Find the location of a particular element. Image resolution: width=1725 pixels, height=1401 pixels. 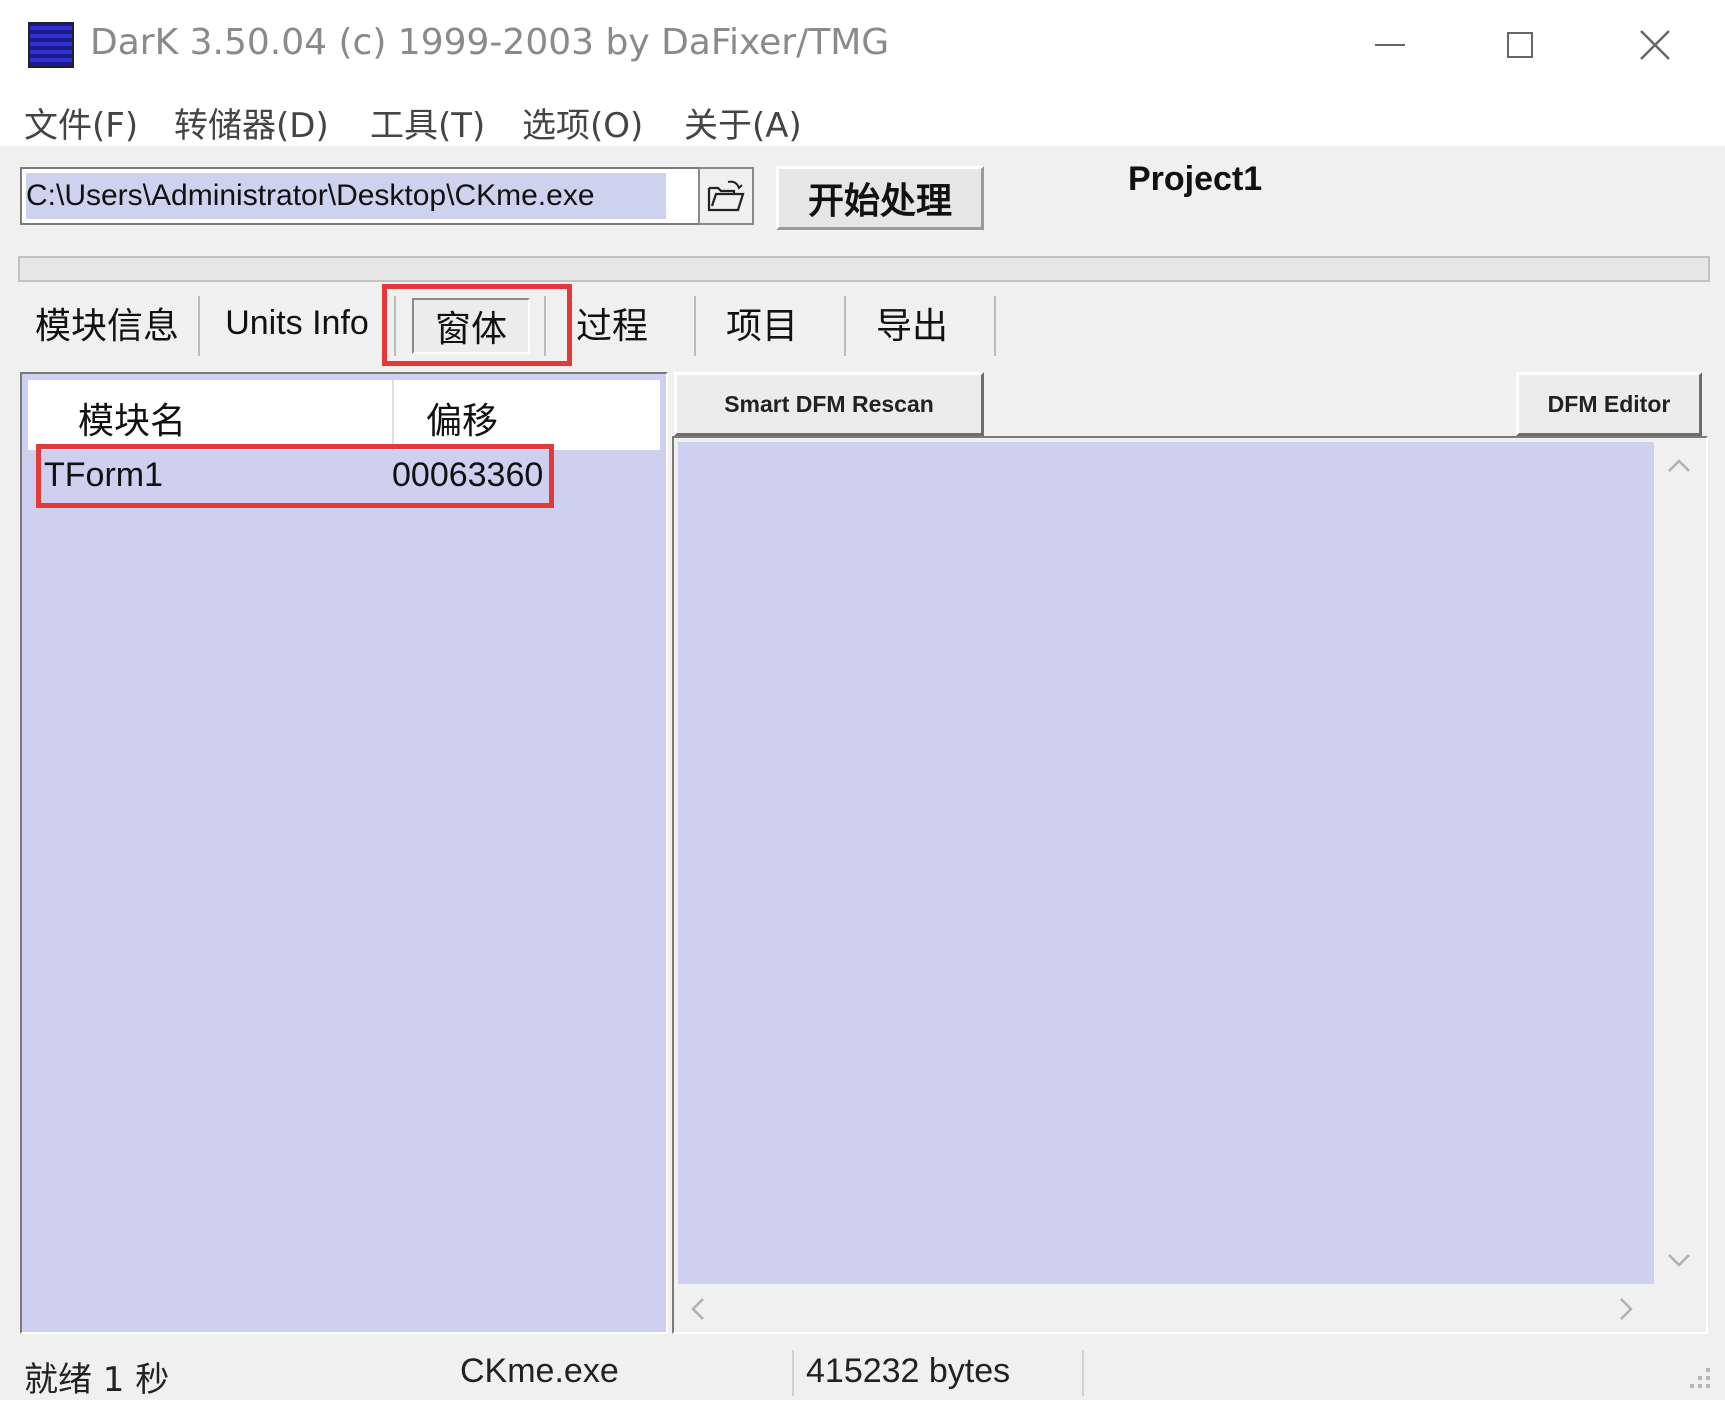

tab-forms: 窗体 is located at coordinates (471, 326).